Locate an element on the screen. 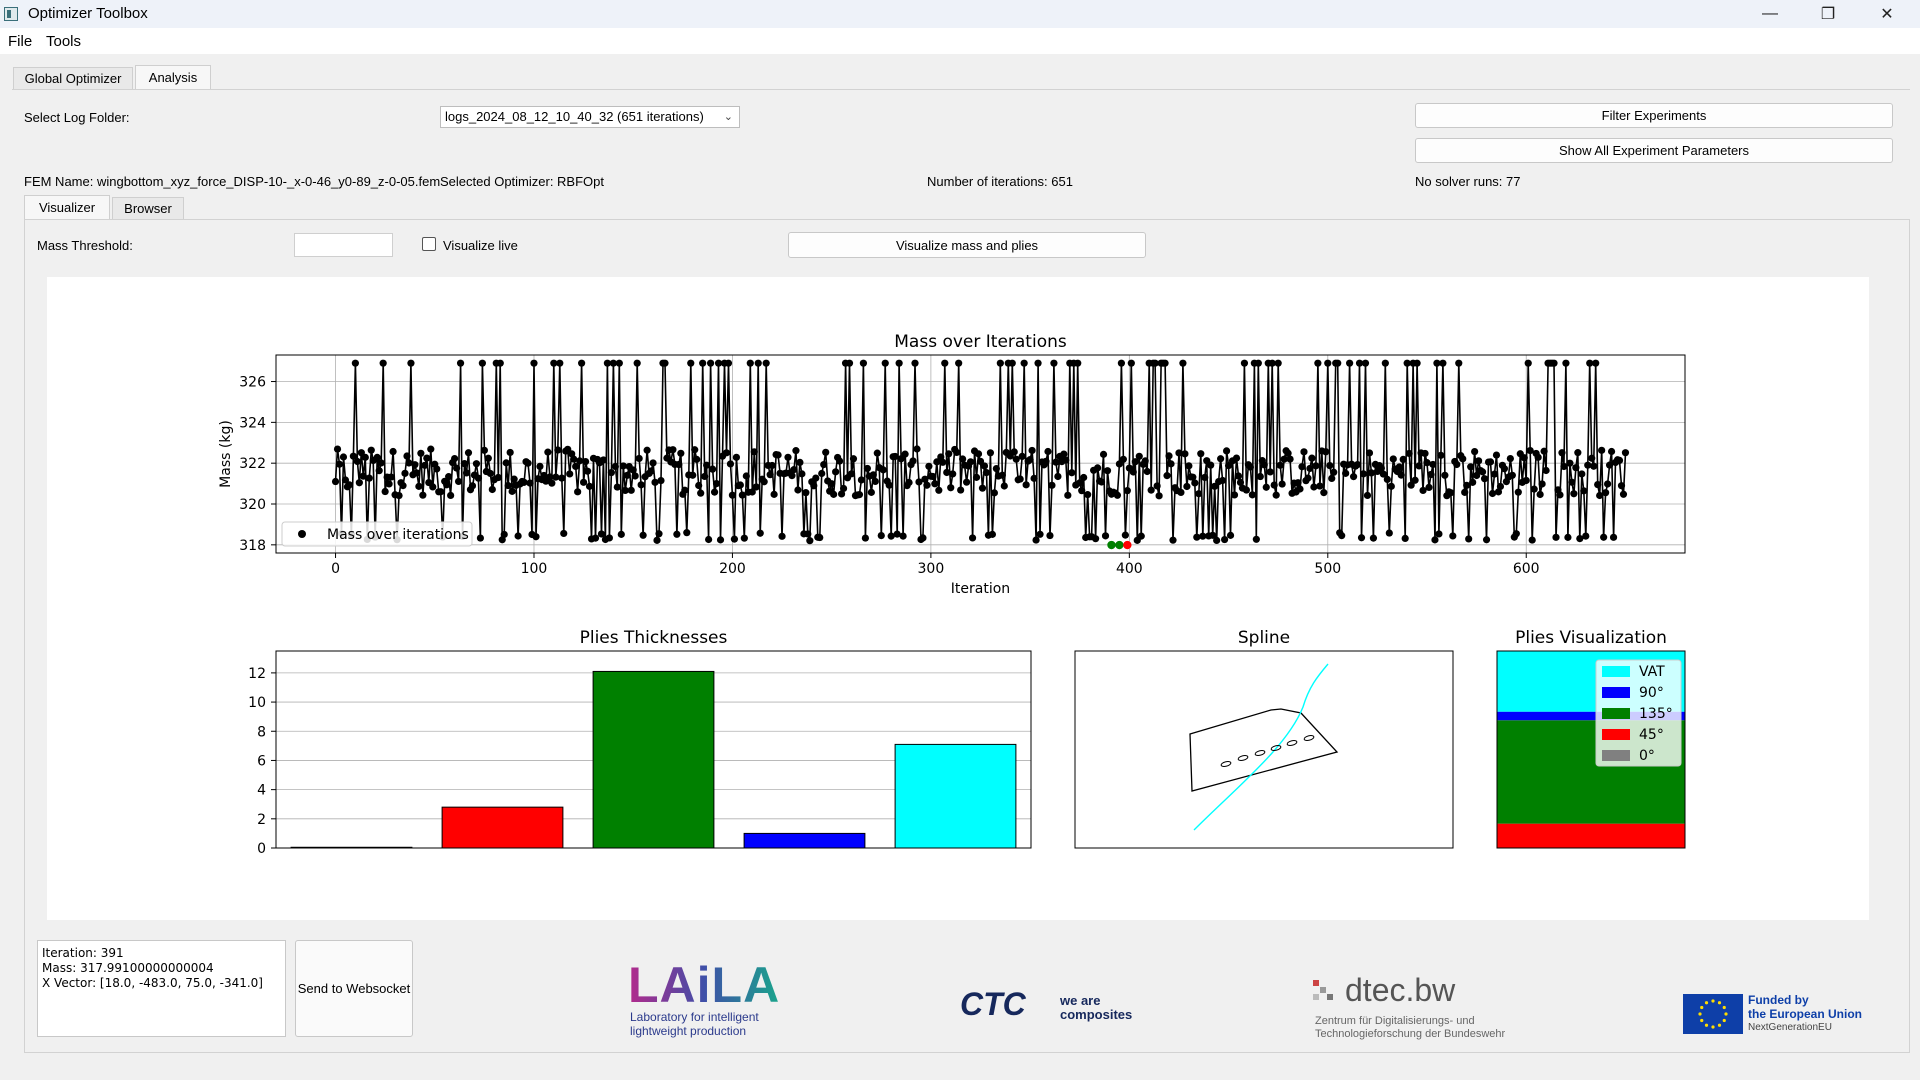  minimize-button: — is located at coordinates (1770, 14).